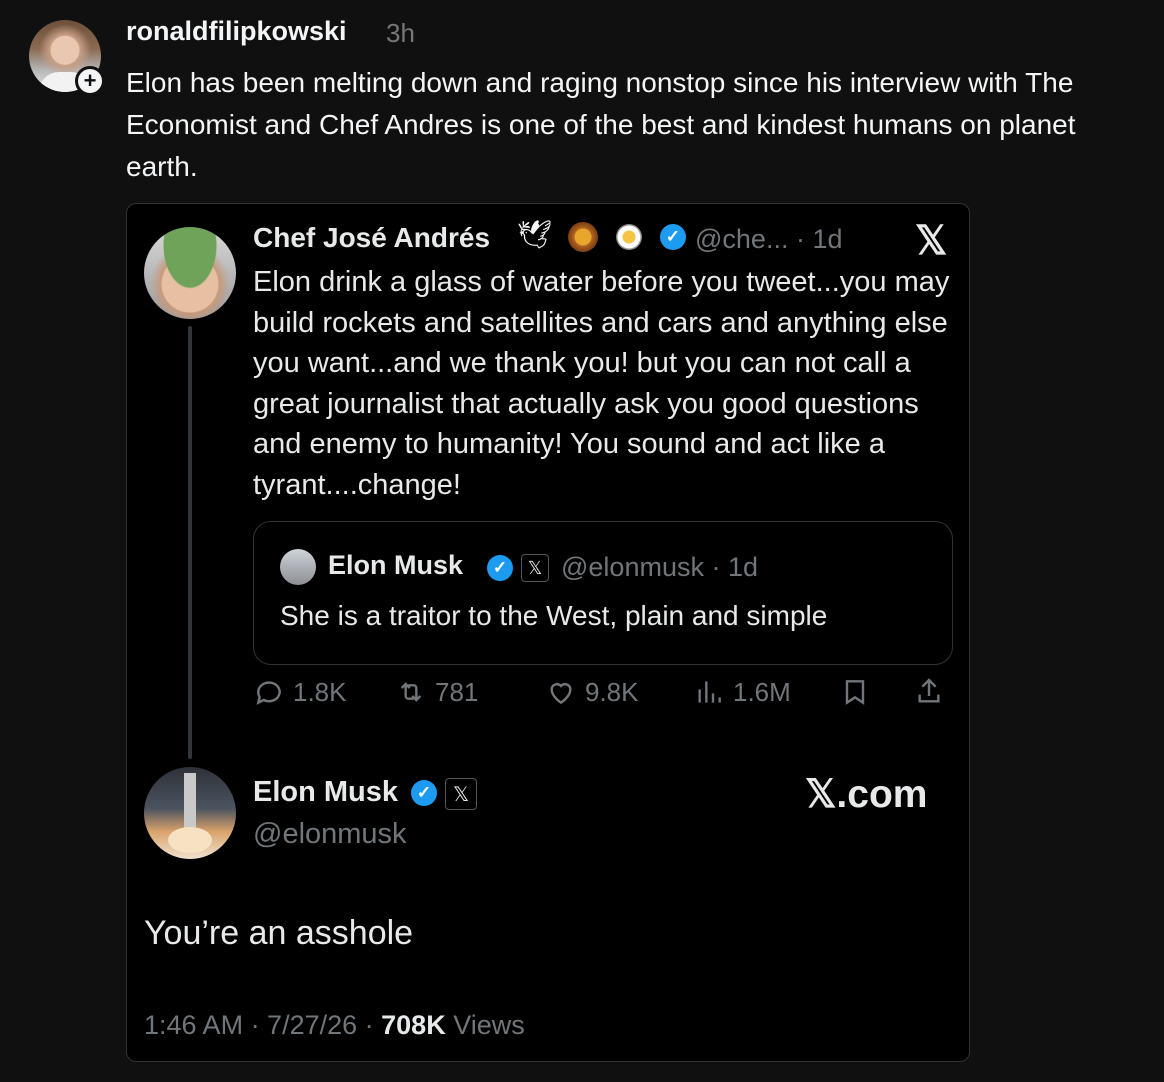 The image size is (1164, 1082). What do you see at coordinates (326, 792) in the screenshot?
I see `reply-author-name: Elon Musk` at bounding box center [326, 792].